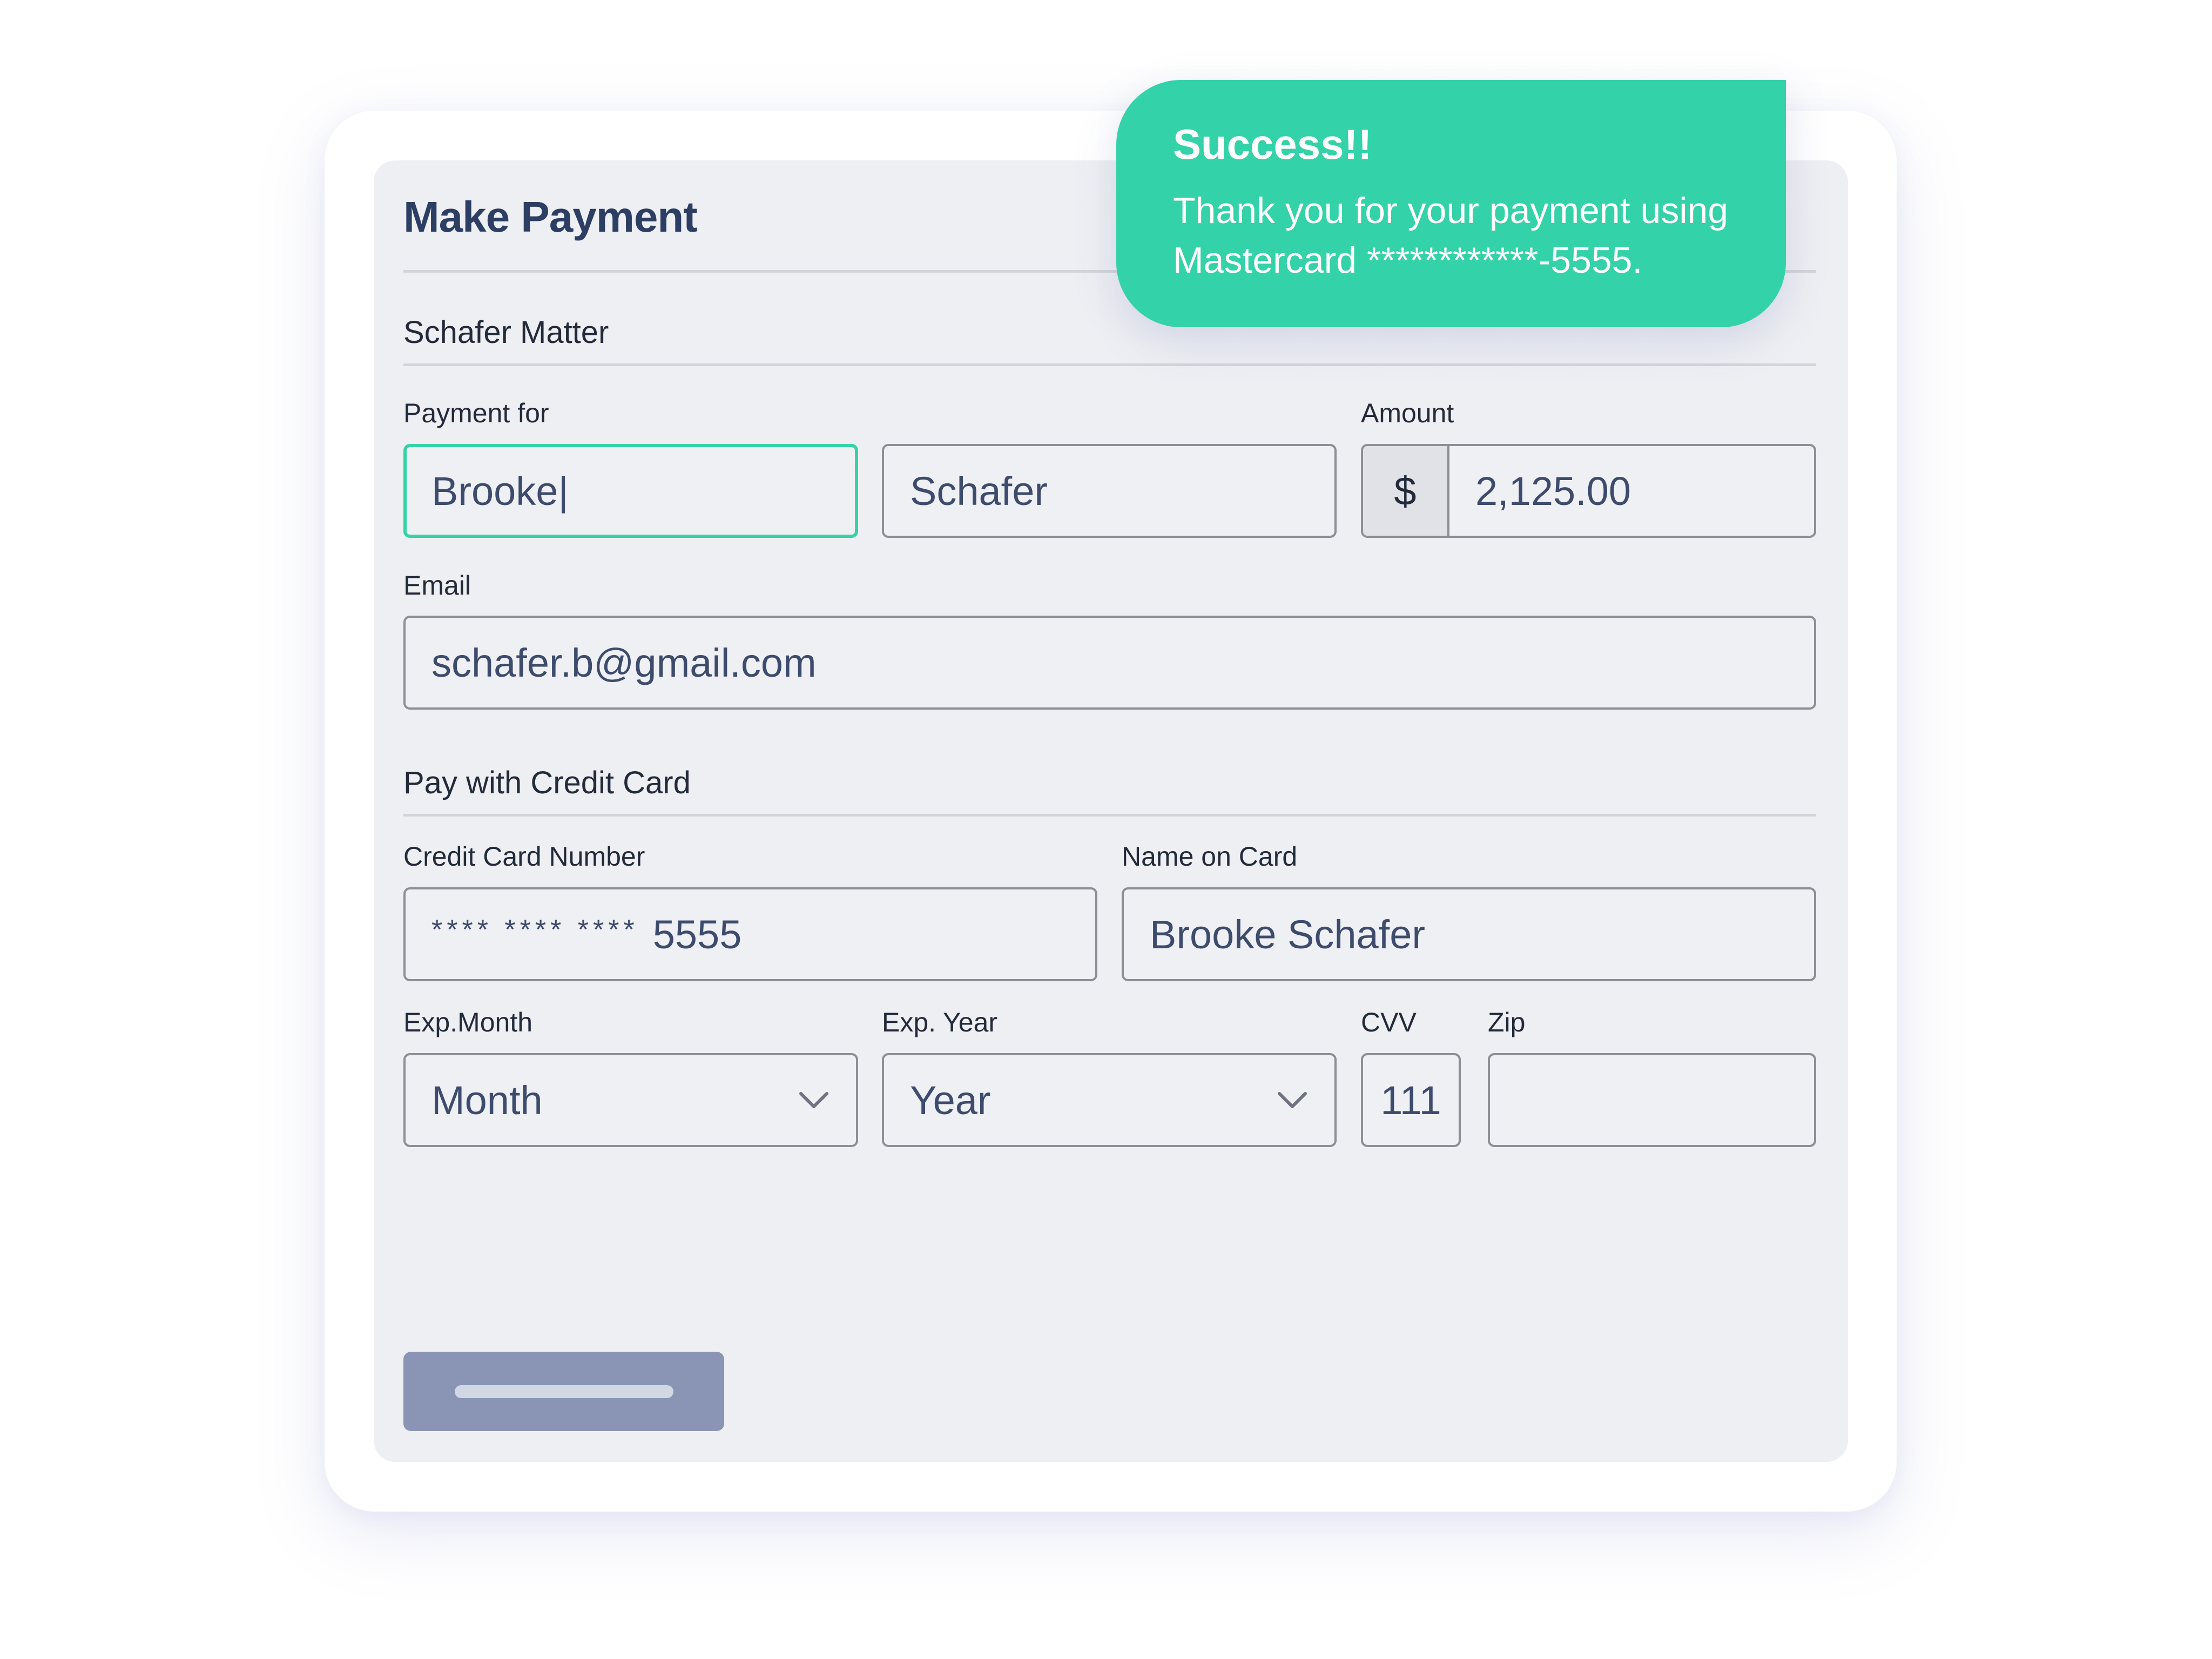  I want to click on exp-year-value: Year, so click(950, 1100).